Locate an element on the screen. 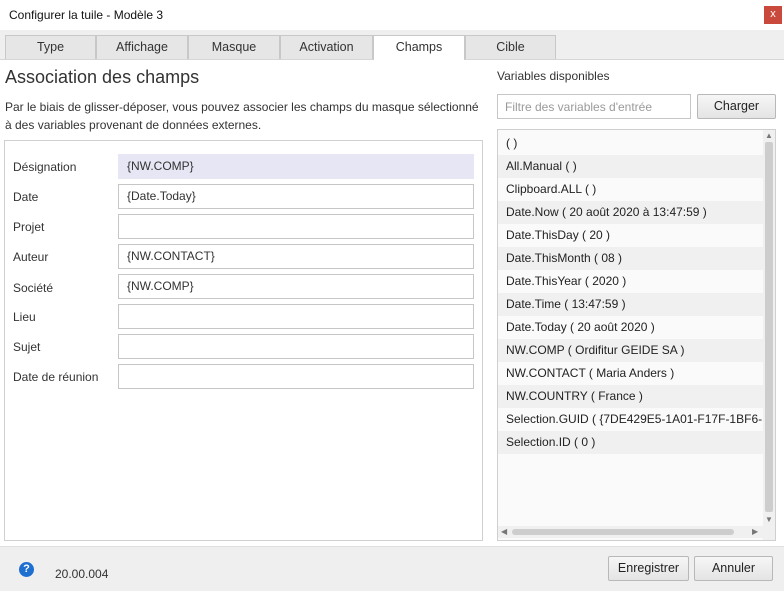 The height and width of the screenshot is (591, 784). field-label-lieu: Lieu is located at coordinates (24, 317).